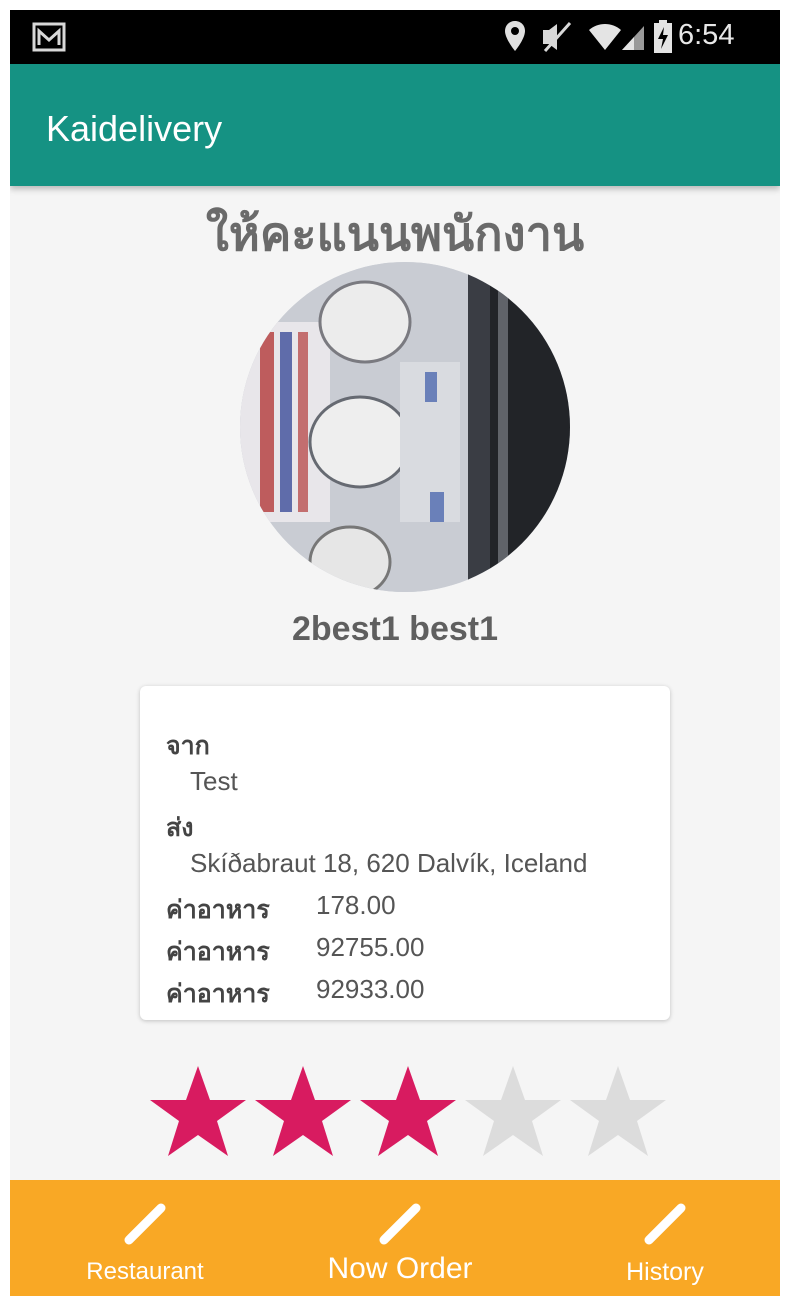  Describe the element at coordinates (663, 36) in the screenshot. I see `battery-charging-icon` at that location.